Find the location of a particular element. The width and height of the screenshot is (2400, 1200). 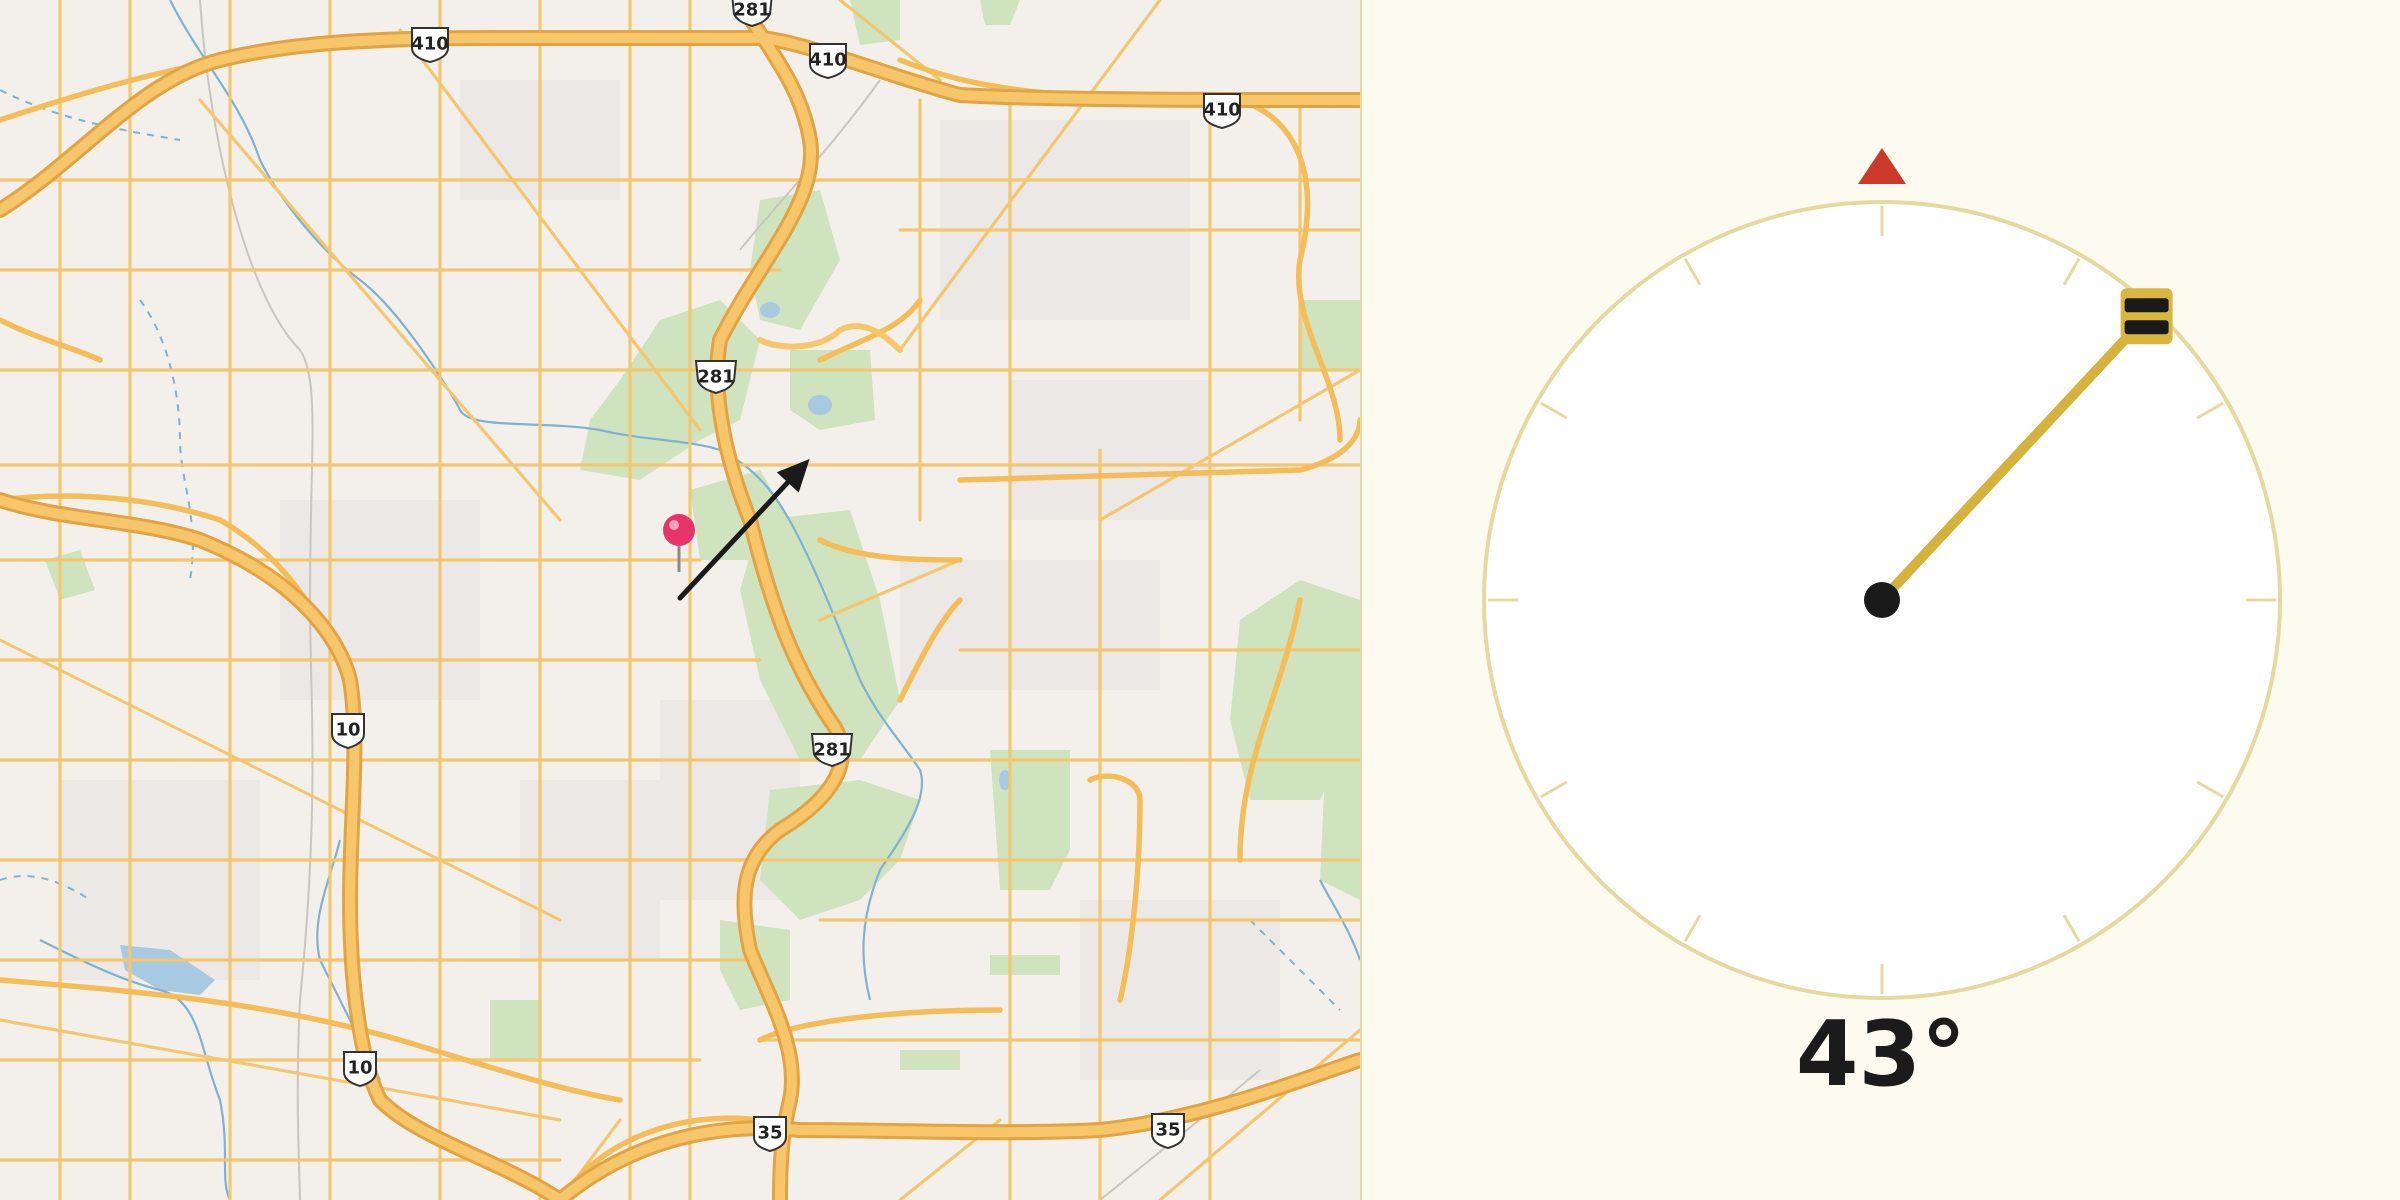

us-route-shield: 281 is located at coordinates (752, 14).